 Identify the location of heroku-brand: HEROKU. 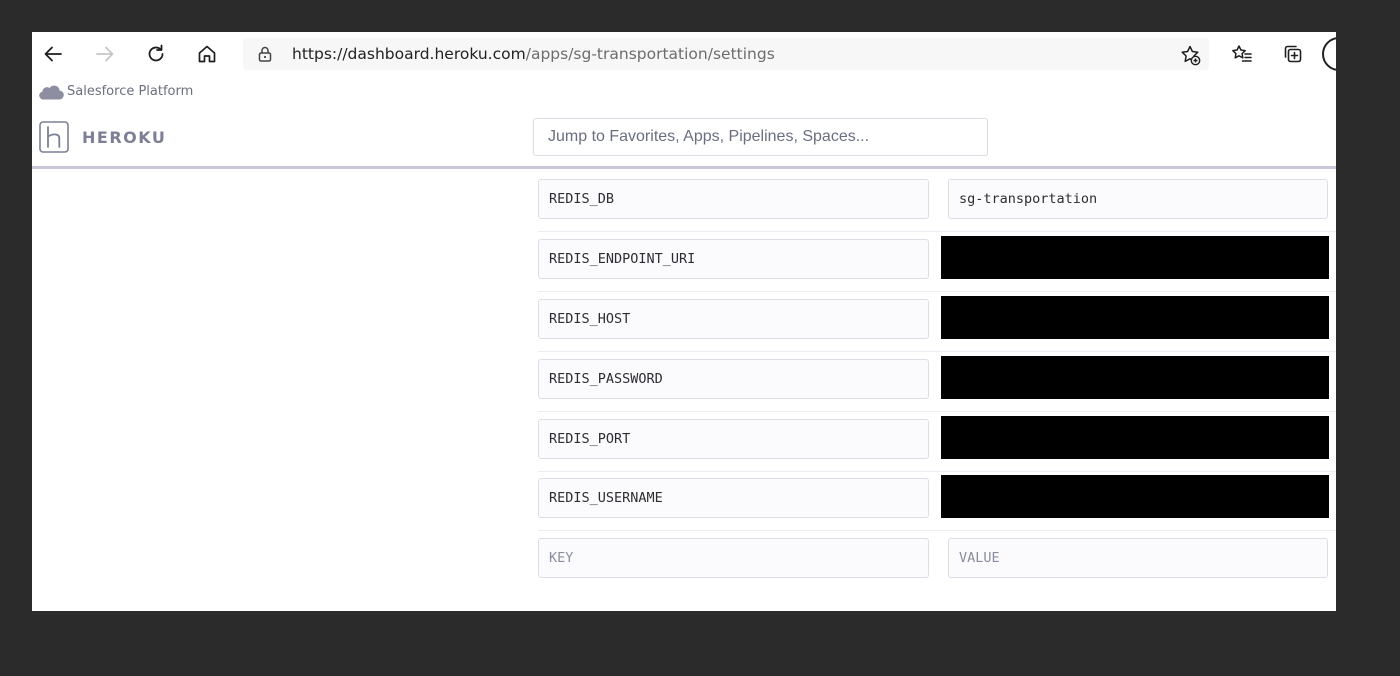
(124, 138).